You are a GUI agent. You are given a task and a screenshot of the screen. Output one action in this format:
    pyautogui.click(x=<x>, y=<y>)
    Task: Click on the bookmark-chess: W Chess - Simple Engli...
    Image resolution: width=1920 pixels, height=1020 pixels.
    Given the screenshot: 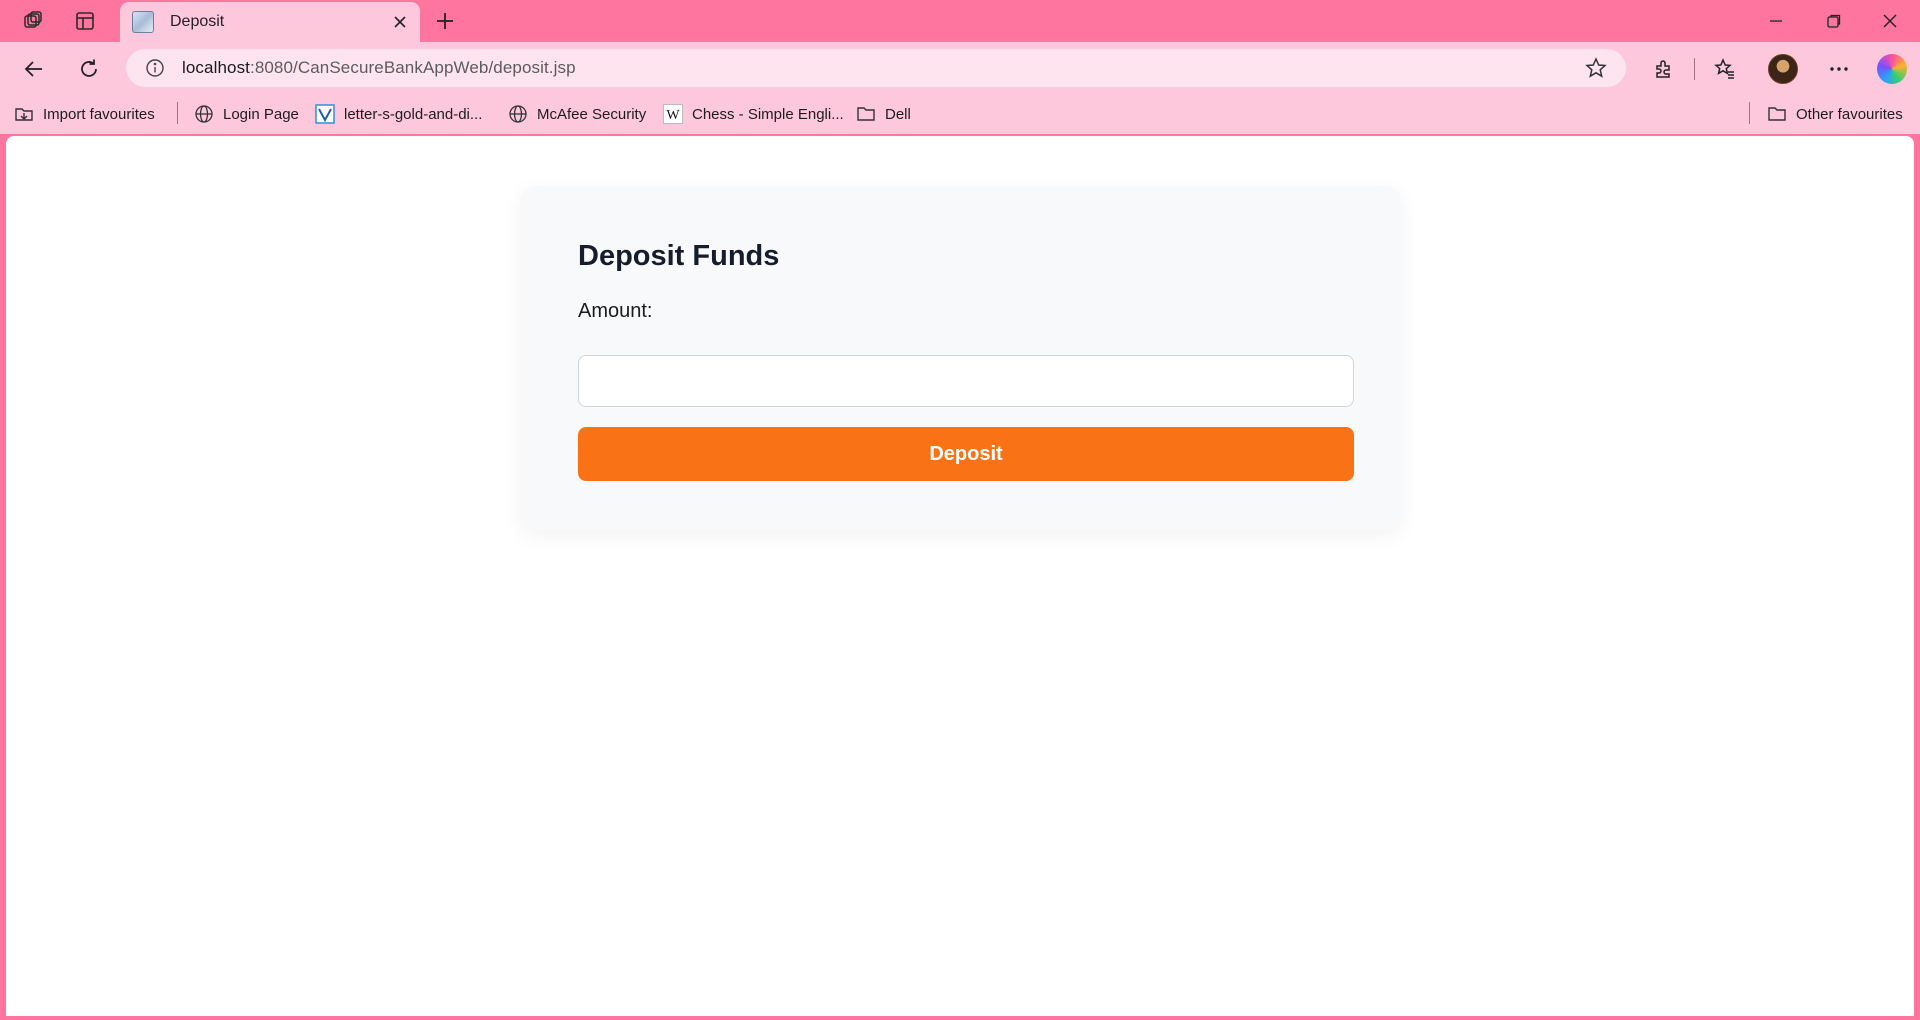 What is the action you would take?
    pyautogui.click(x=753, y=114)
    